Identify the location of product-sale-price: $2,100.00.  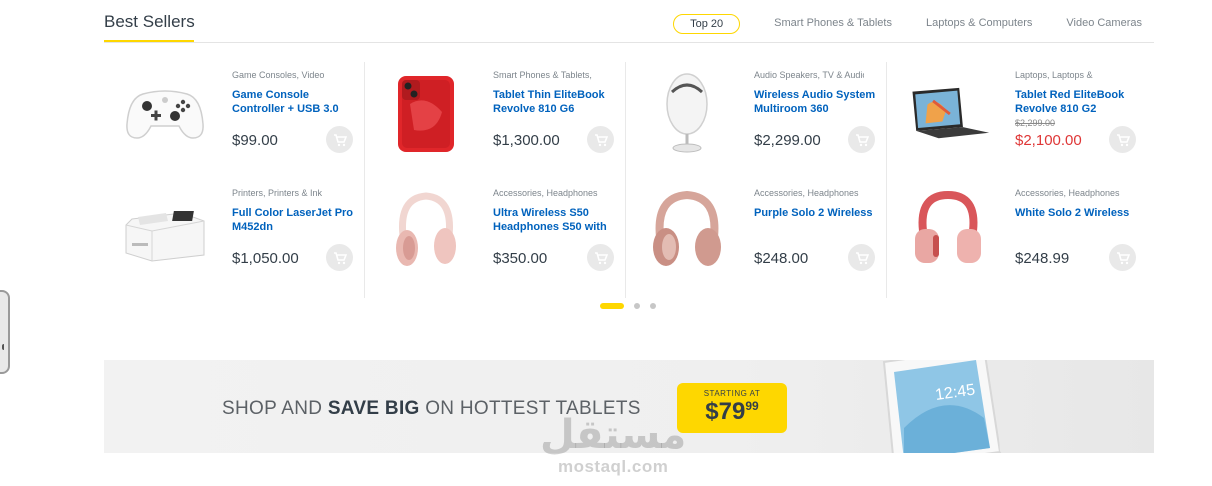
(1048, 140).